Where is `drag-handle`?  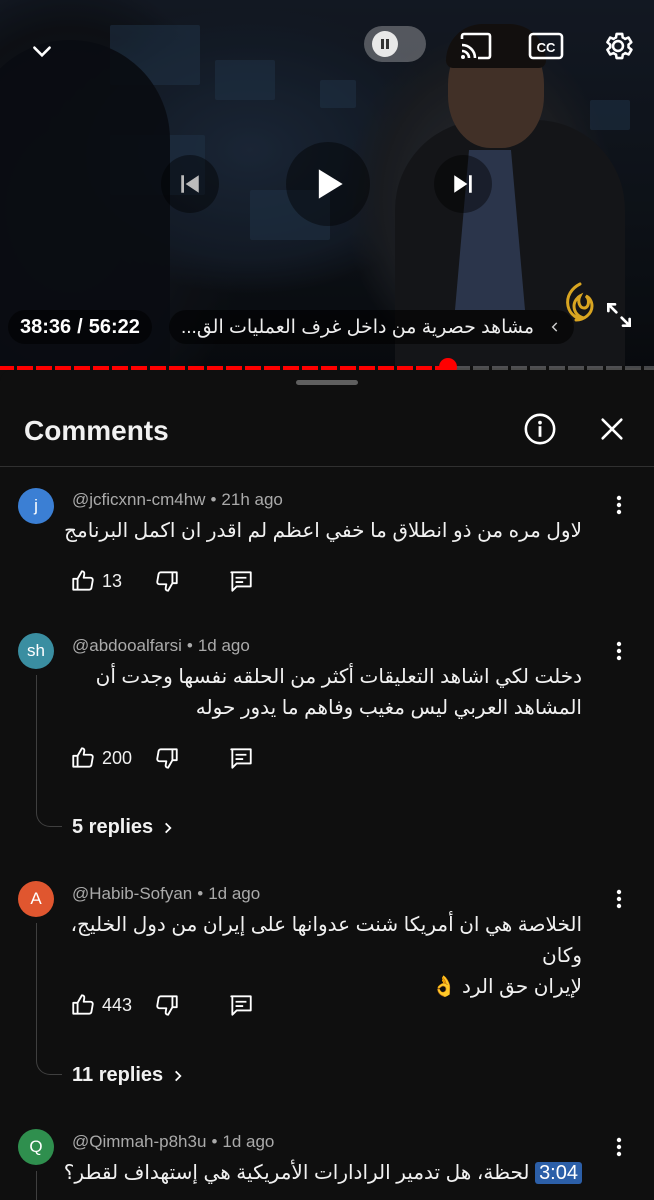
drag-handle is located at coordinates (327, 382).